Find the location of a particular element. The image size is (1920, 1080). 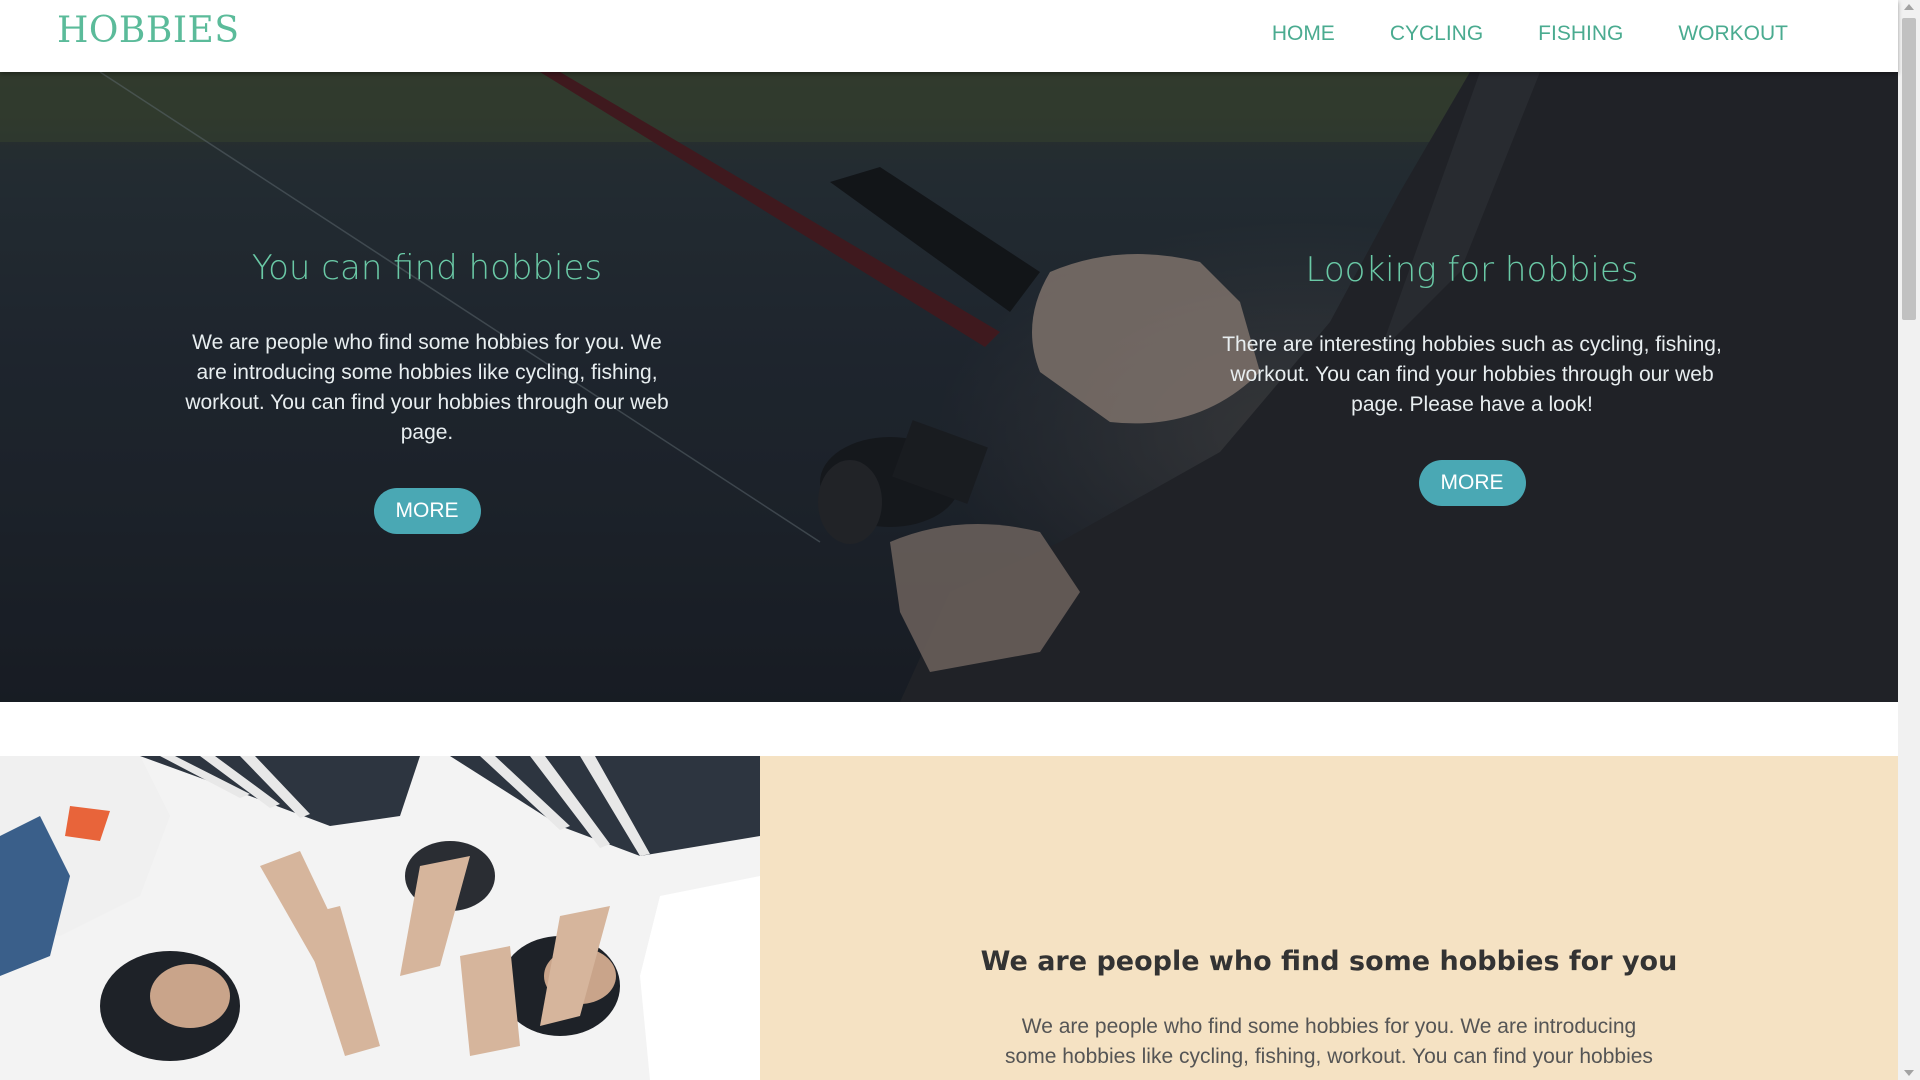

friends-photo is located at coordinates (380, 918).